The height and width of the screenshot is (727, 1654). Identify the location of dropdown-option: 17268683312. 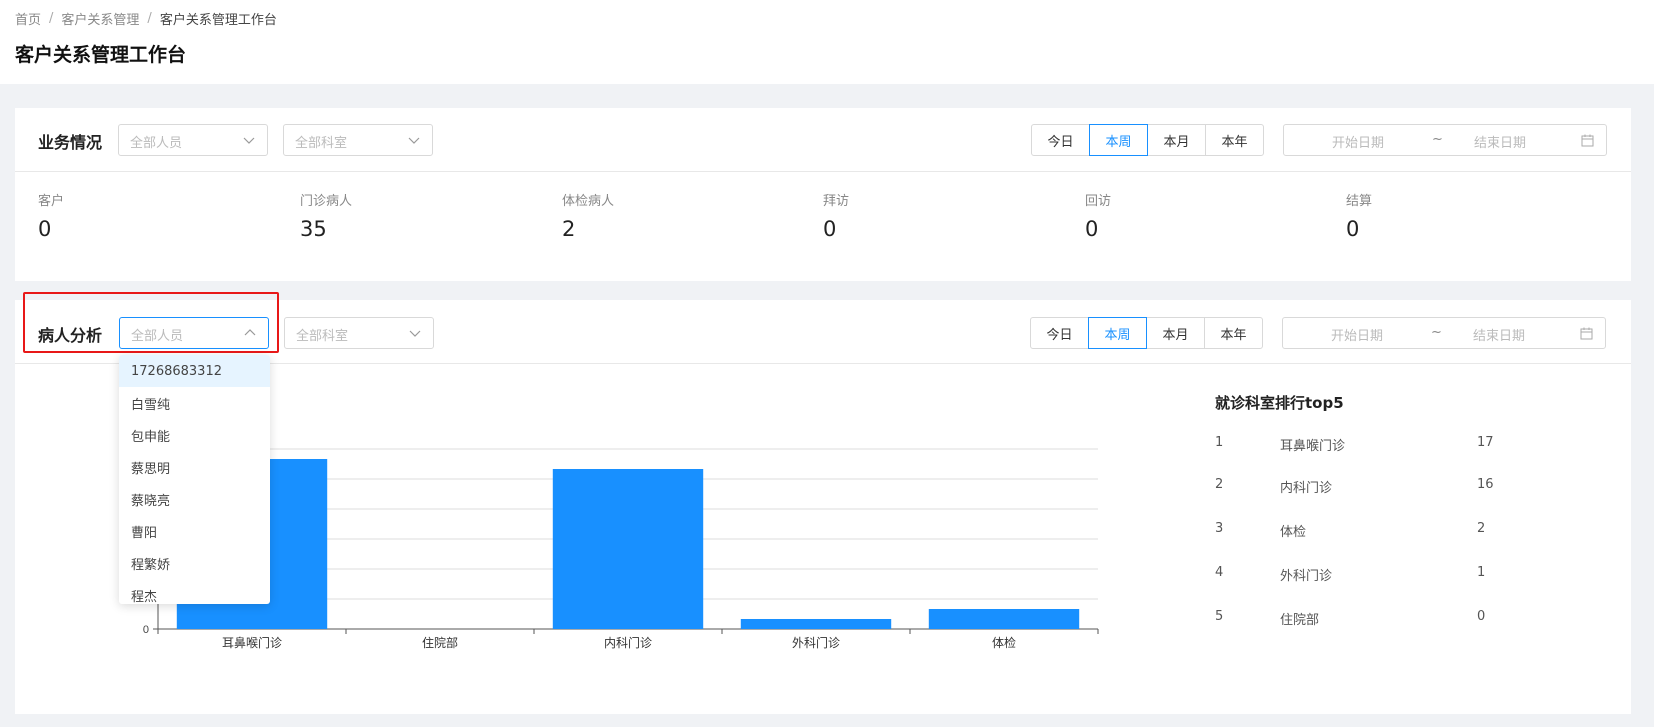
(194, 371).